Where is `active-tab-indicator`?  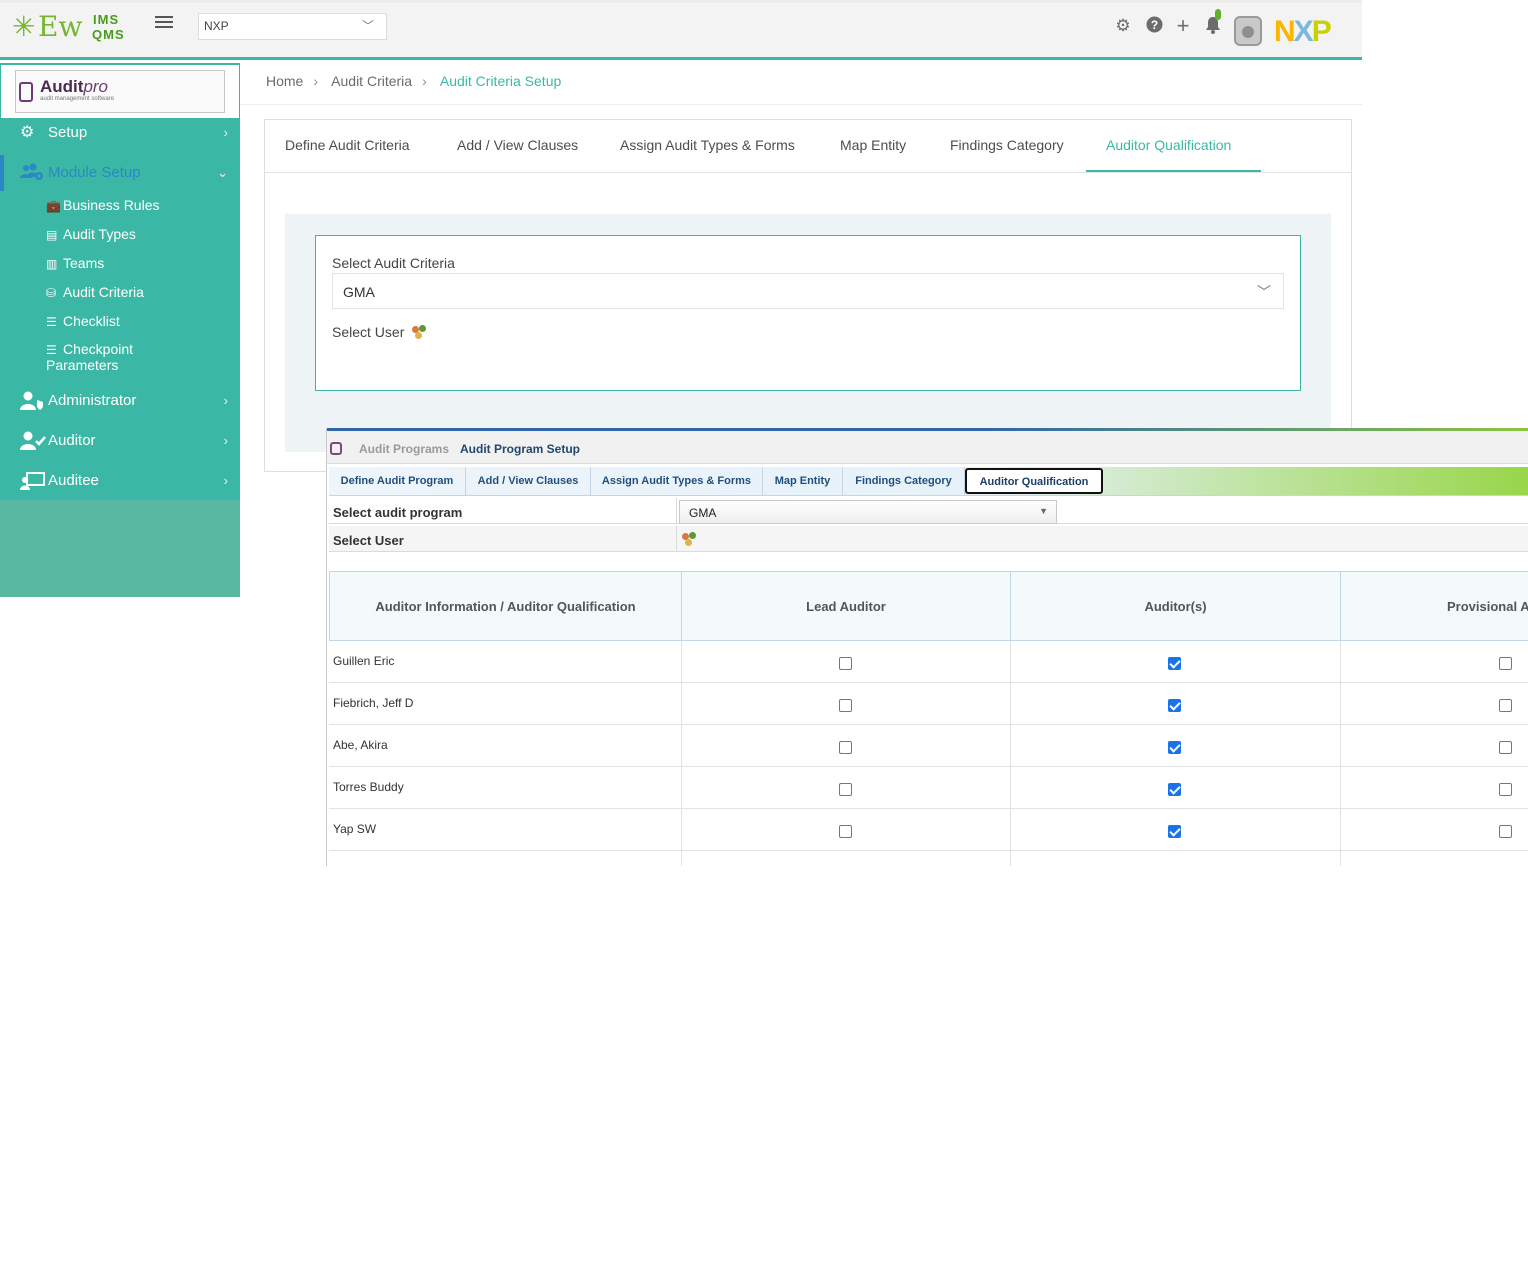
active-tab-indicator is located at coordinates (1173, 171).